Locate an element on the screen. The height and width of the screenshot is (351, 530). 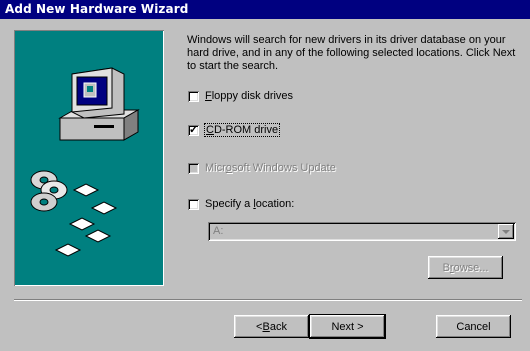
floppy-disk-drives-label: Floppy disk drives is located at coordinates (249, 96).